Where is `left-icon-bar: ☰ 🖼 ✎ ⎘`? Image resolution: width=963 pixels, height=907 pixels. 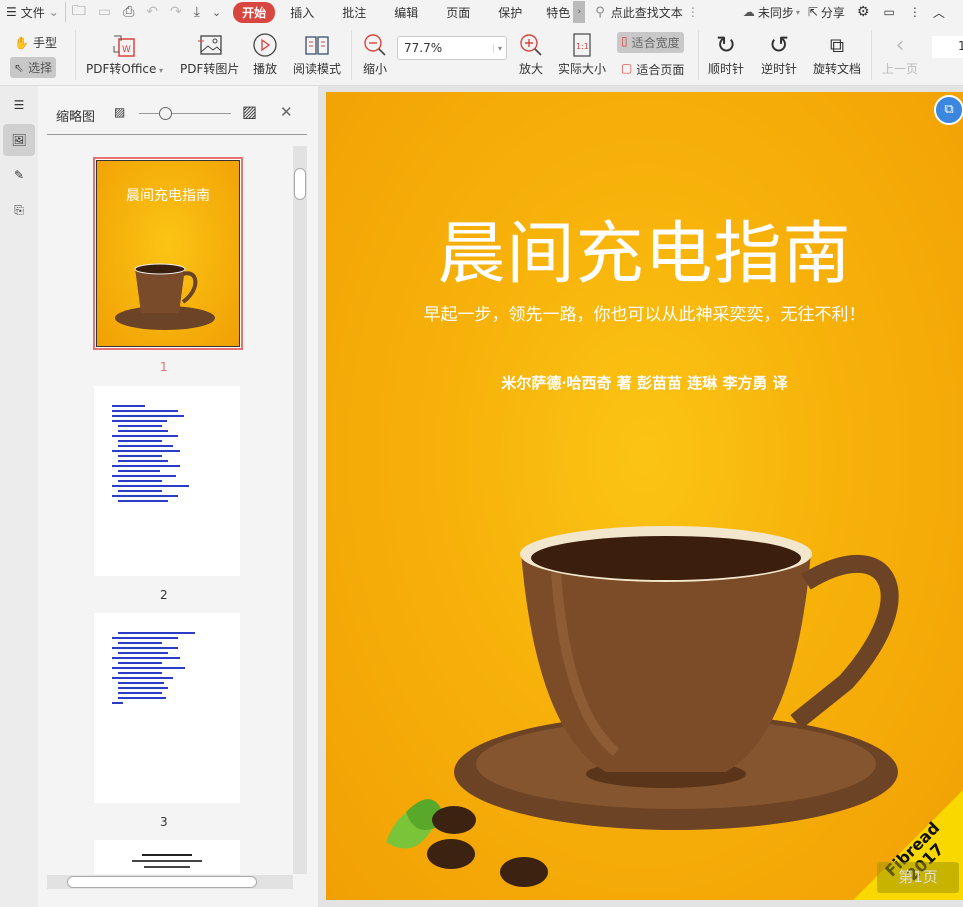
left-icon-bar: ☰ 🖼 ✎ ⎘ is located at coordinates (19, 496).